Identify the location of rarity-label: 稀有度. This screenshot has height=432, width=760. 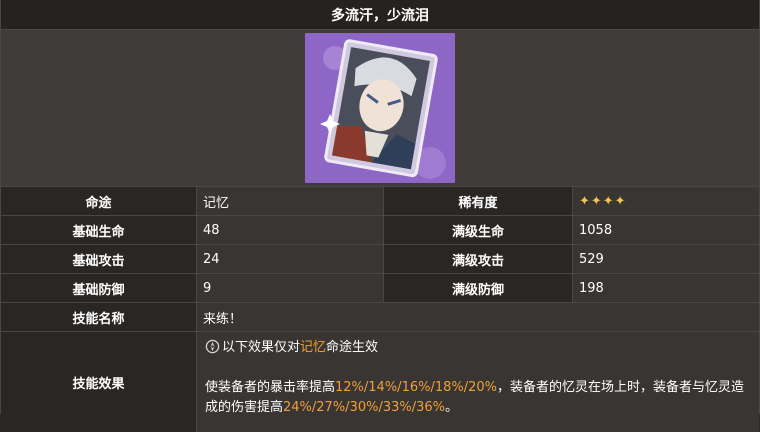
(477, 201).